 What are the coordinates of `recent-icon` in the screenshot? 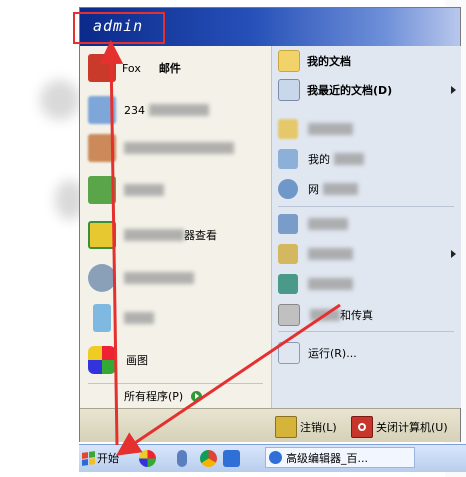 It's located at (289, 90).